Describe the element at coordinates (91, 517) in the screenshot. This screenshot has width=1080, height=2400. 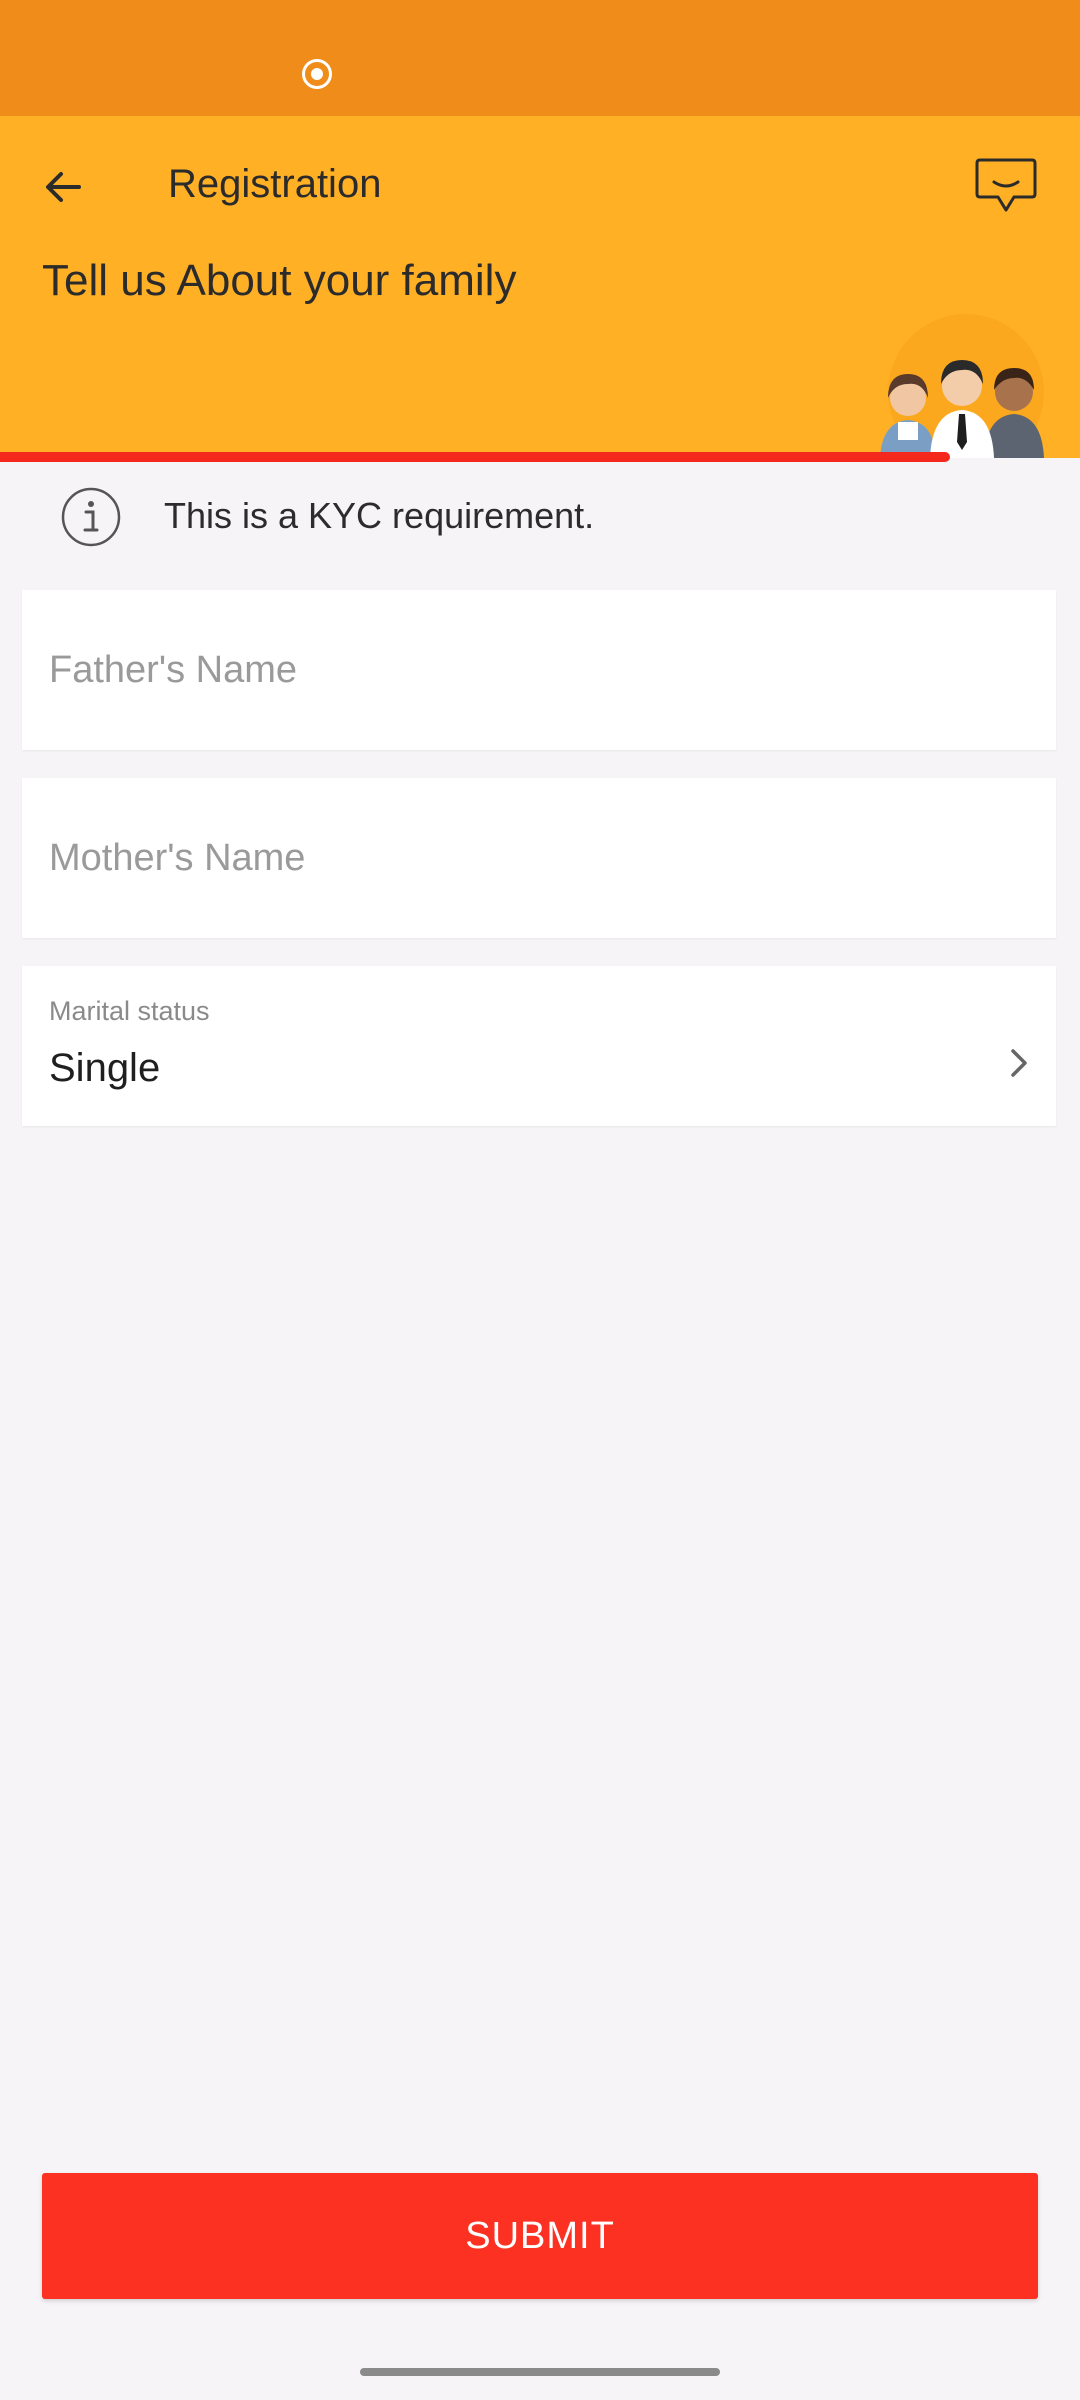
I see `info-icon` at that location.